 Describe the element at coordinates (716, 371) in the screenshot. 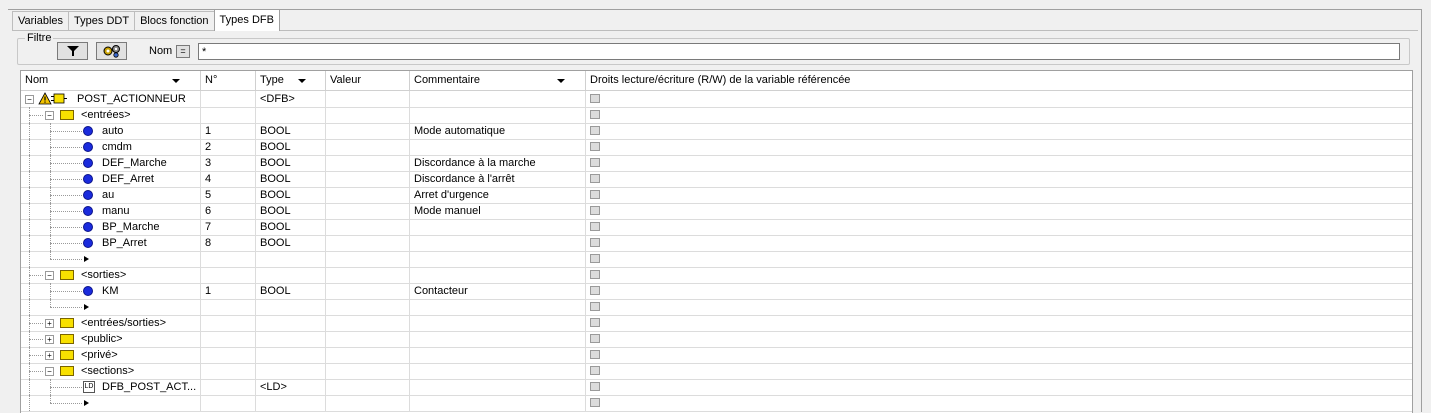

I see `group-row: − <sections>` at that location.